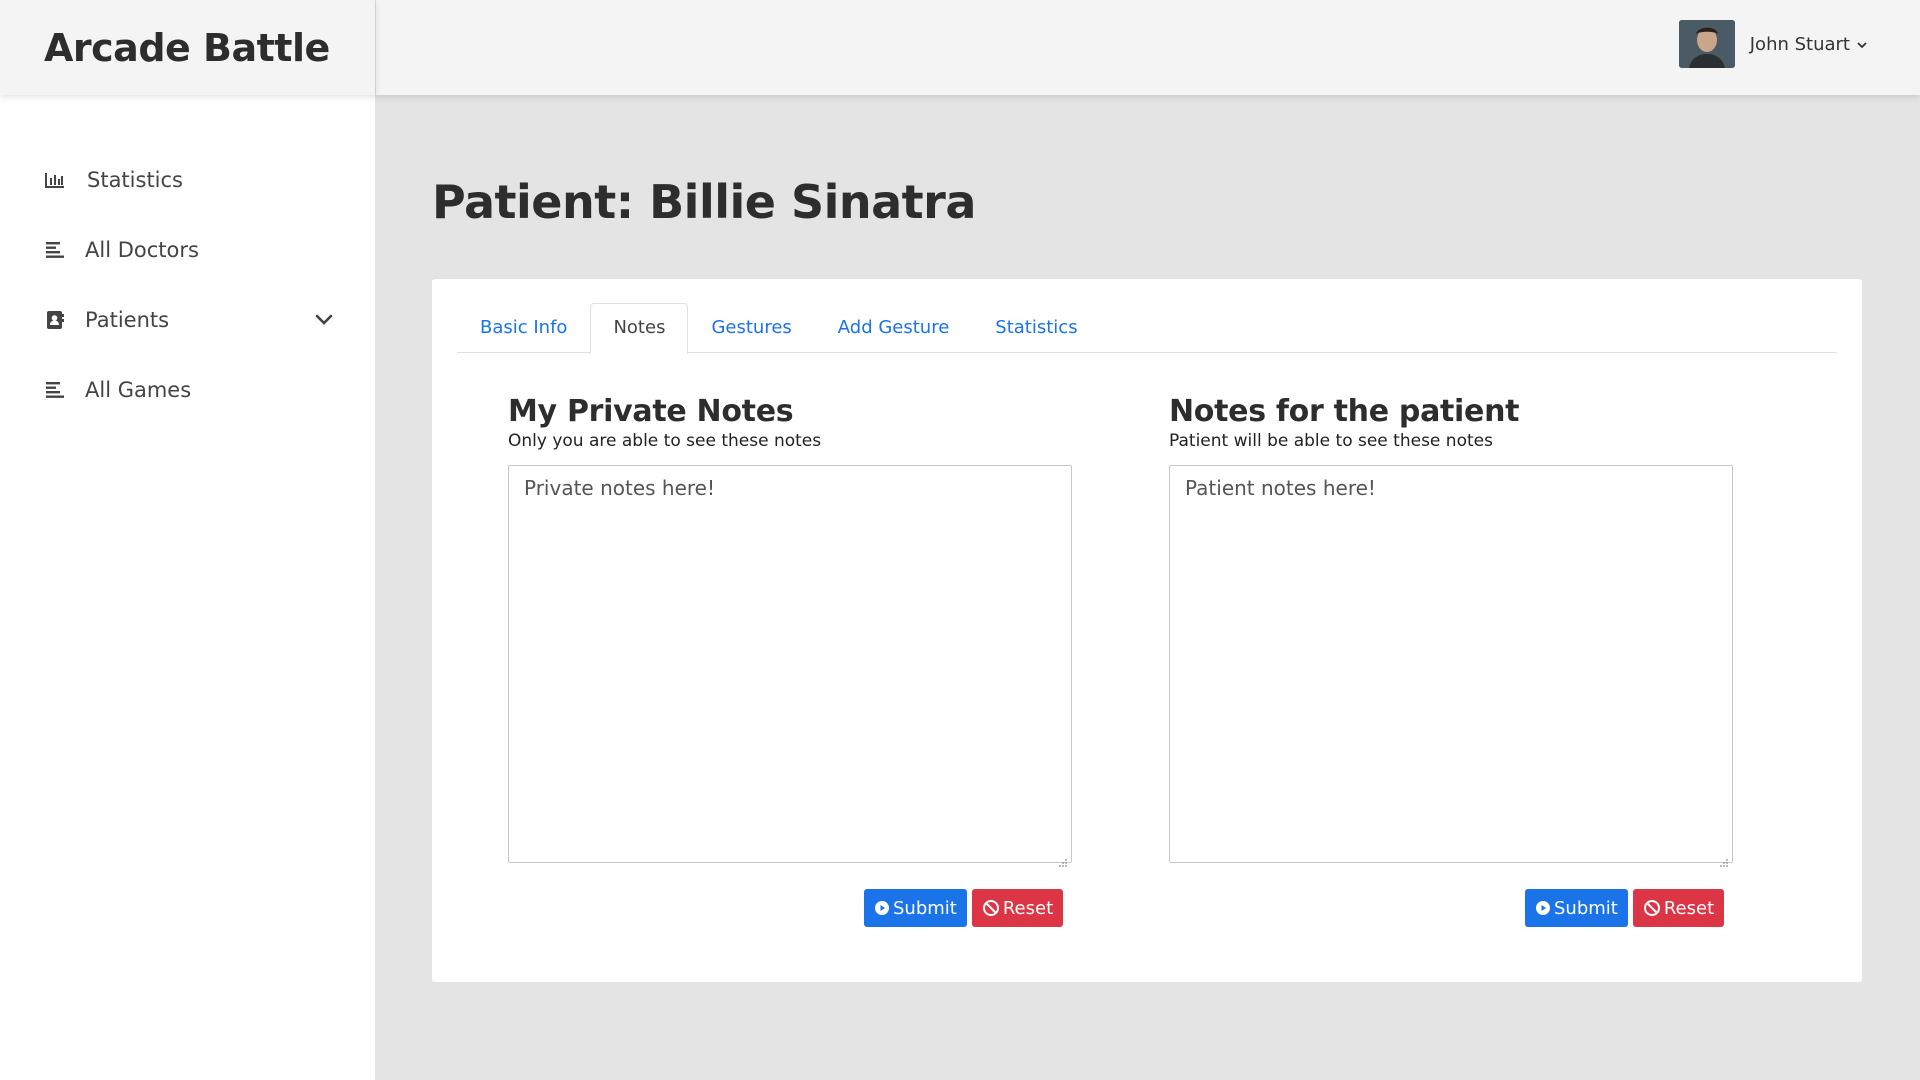  What do you see at coordinates (55, 320) in the screenshot?
I see `contact-book-icon` at bounding box center [55, 320].